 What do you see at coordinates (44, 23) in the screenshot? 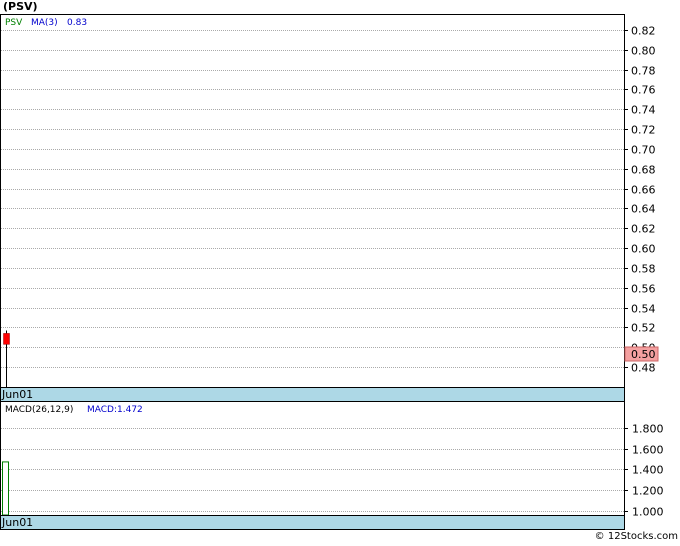
I see `legend-ma-label: MA(3)` at bounding box center [44, 23].